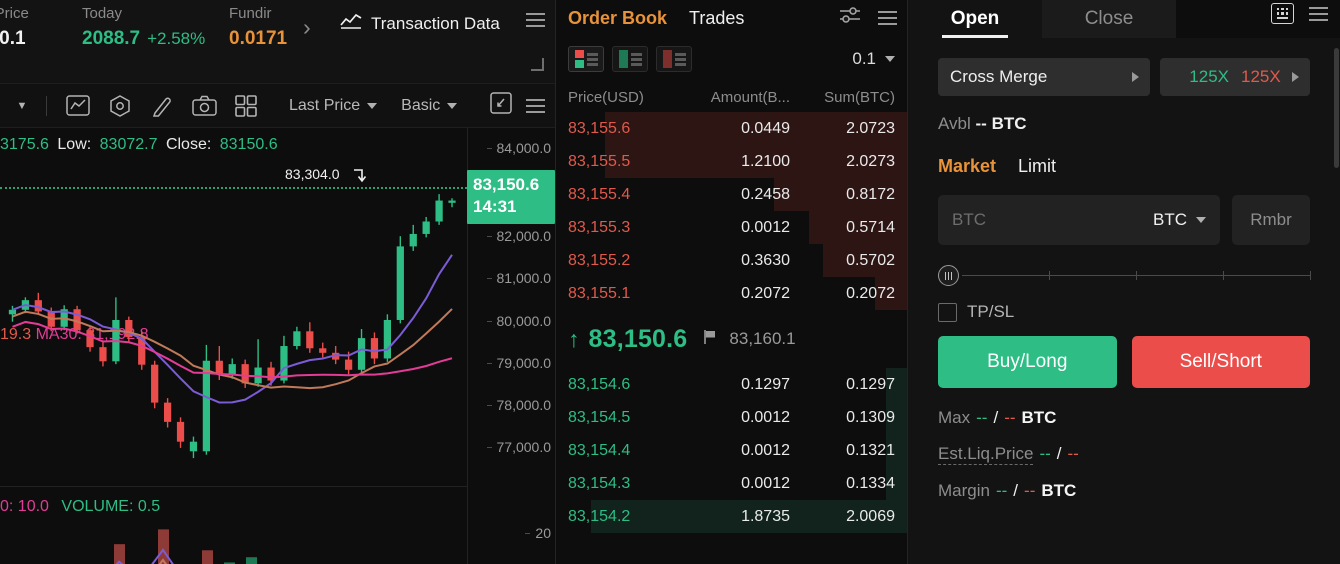 The width and height of the screenshot is (1340, 564). What do you see at coordinates (1037, 166) in the screenshot?
I see `order-type-limit: Limit` at bounding box center [1037, 166].